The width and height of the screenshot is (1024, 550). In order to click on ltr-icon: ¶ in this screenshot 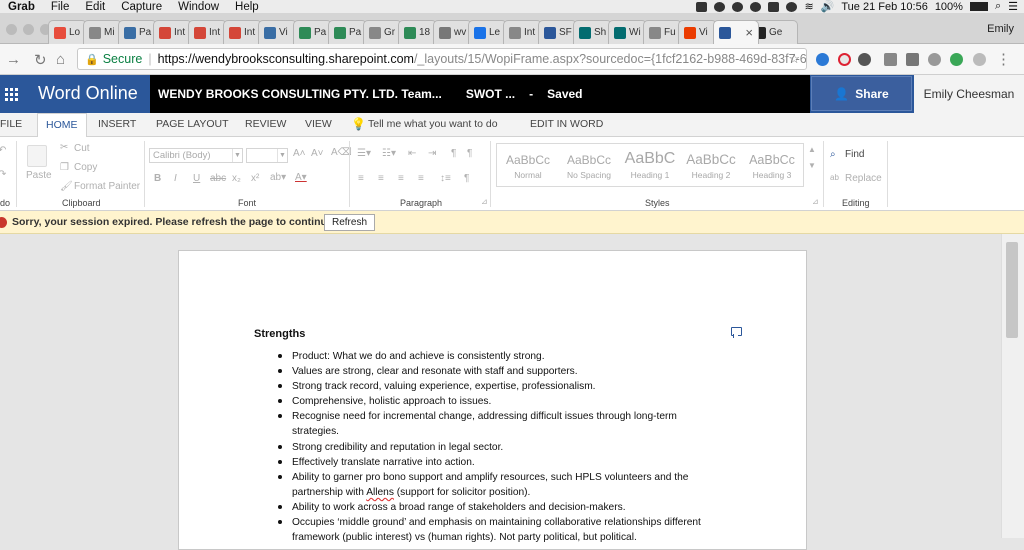, I will do `click(453, 153)`.